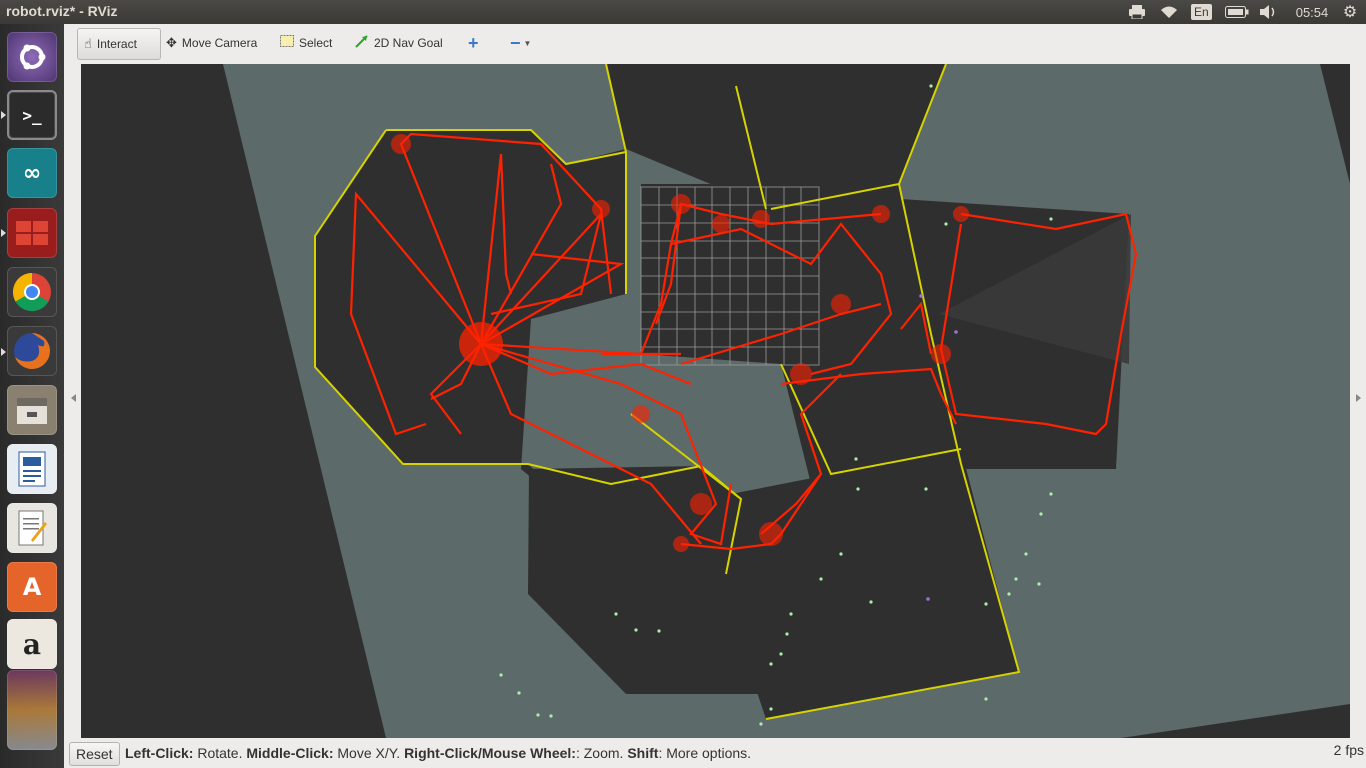  Describe the element at coordinates (527, 43) in the screenshot. I see `chevron-down-icon: ▼` at that location.